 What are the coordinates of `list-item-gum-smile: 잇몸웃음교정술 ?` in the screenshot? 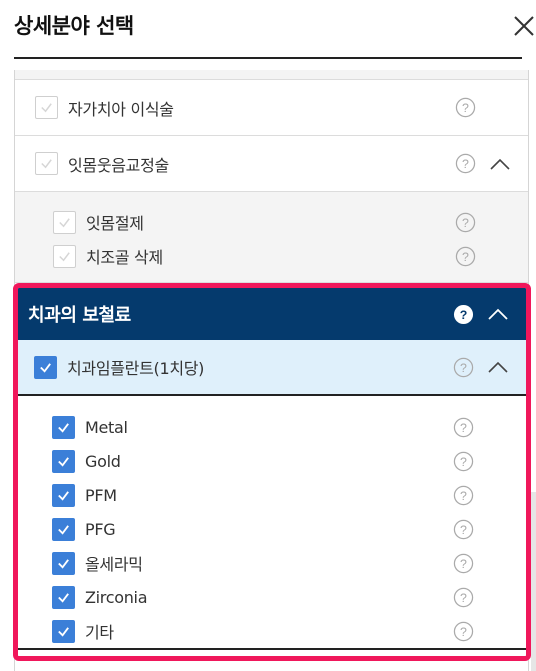 It's located at (271, 164).